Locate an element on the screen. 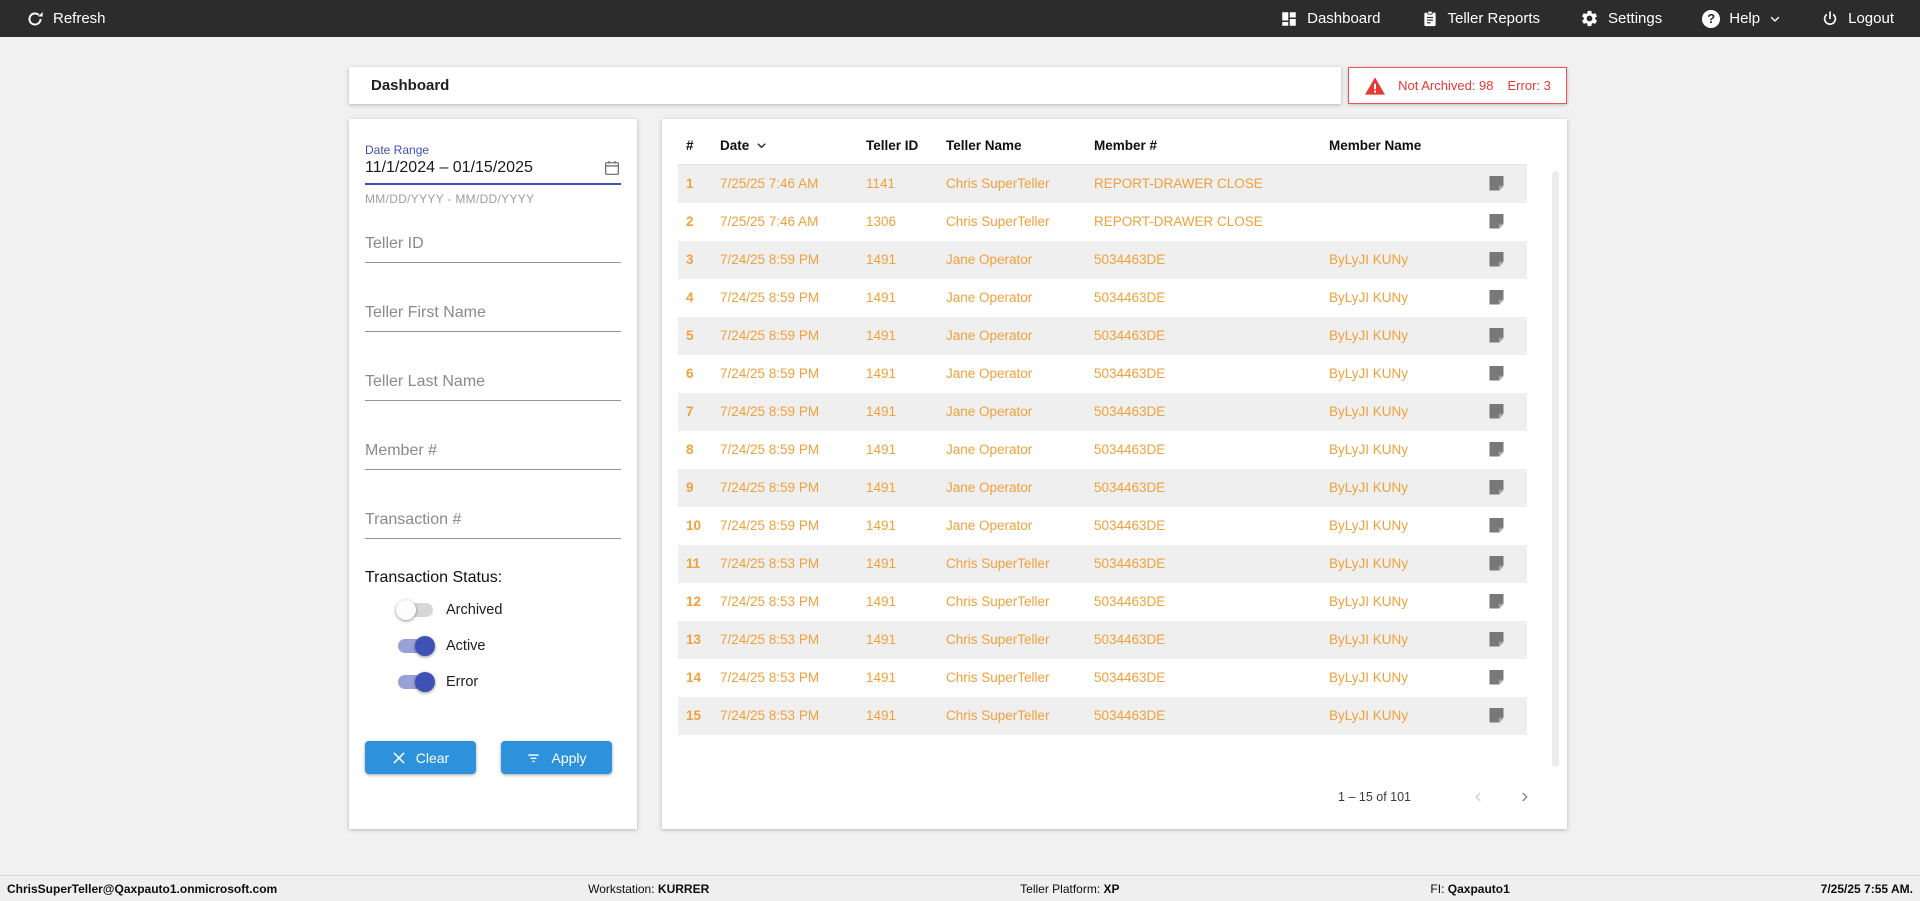 The height and width of the screenshot is (901, 1920). teller-id-input is located at coordinates (493, 244).